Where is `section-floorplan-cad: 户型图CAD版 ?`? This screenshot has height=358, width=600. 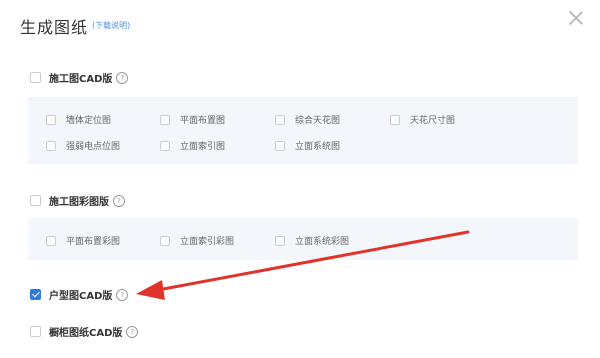 section-floorplan-cad: 户型图CAD版 ? is located at coordinates (79, 294).